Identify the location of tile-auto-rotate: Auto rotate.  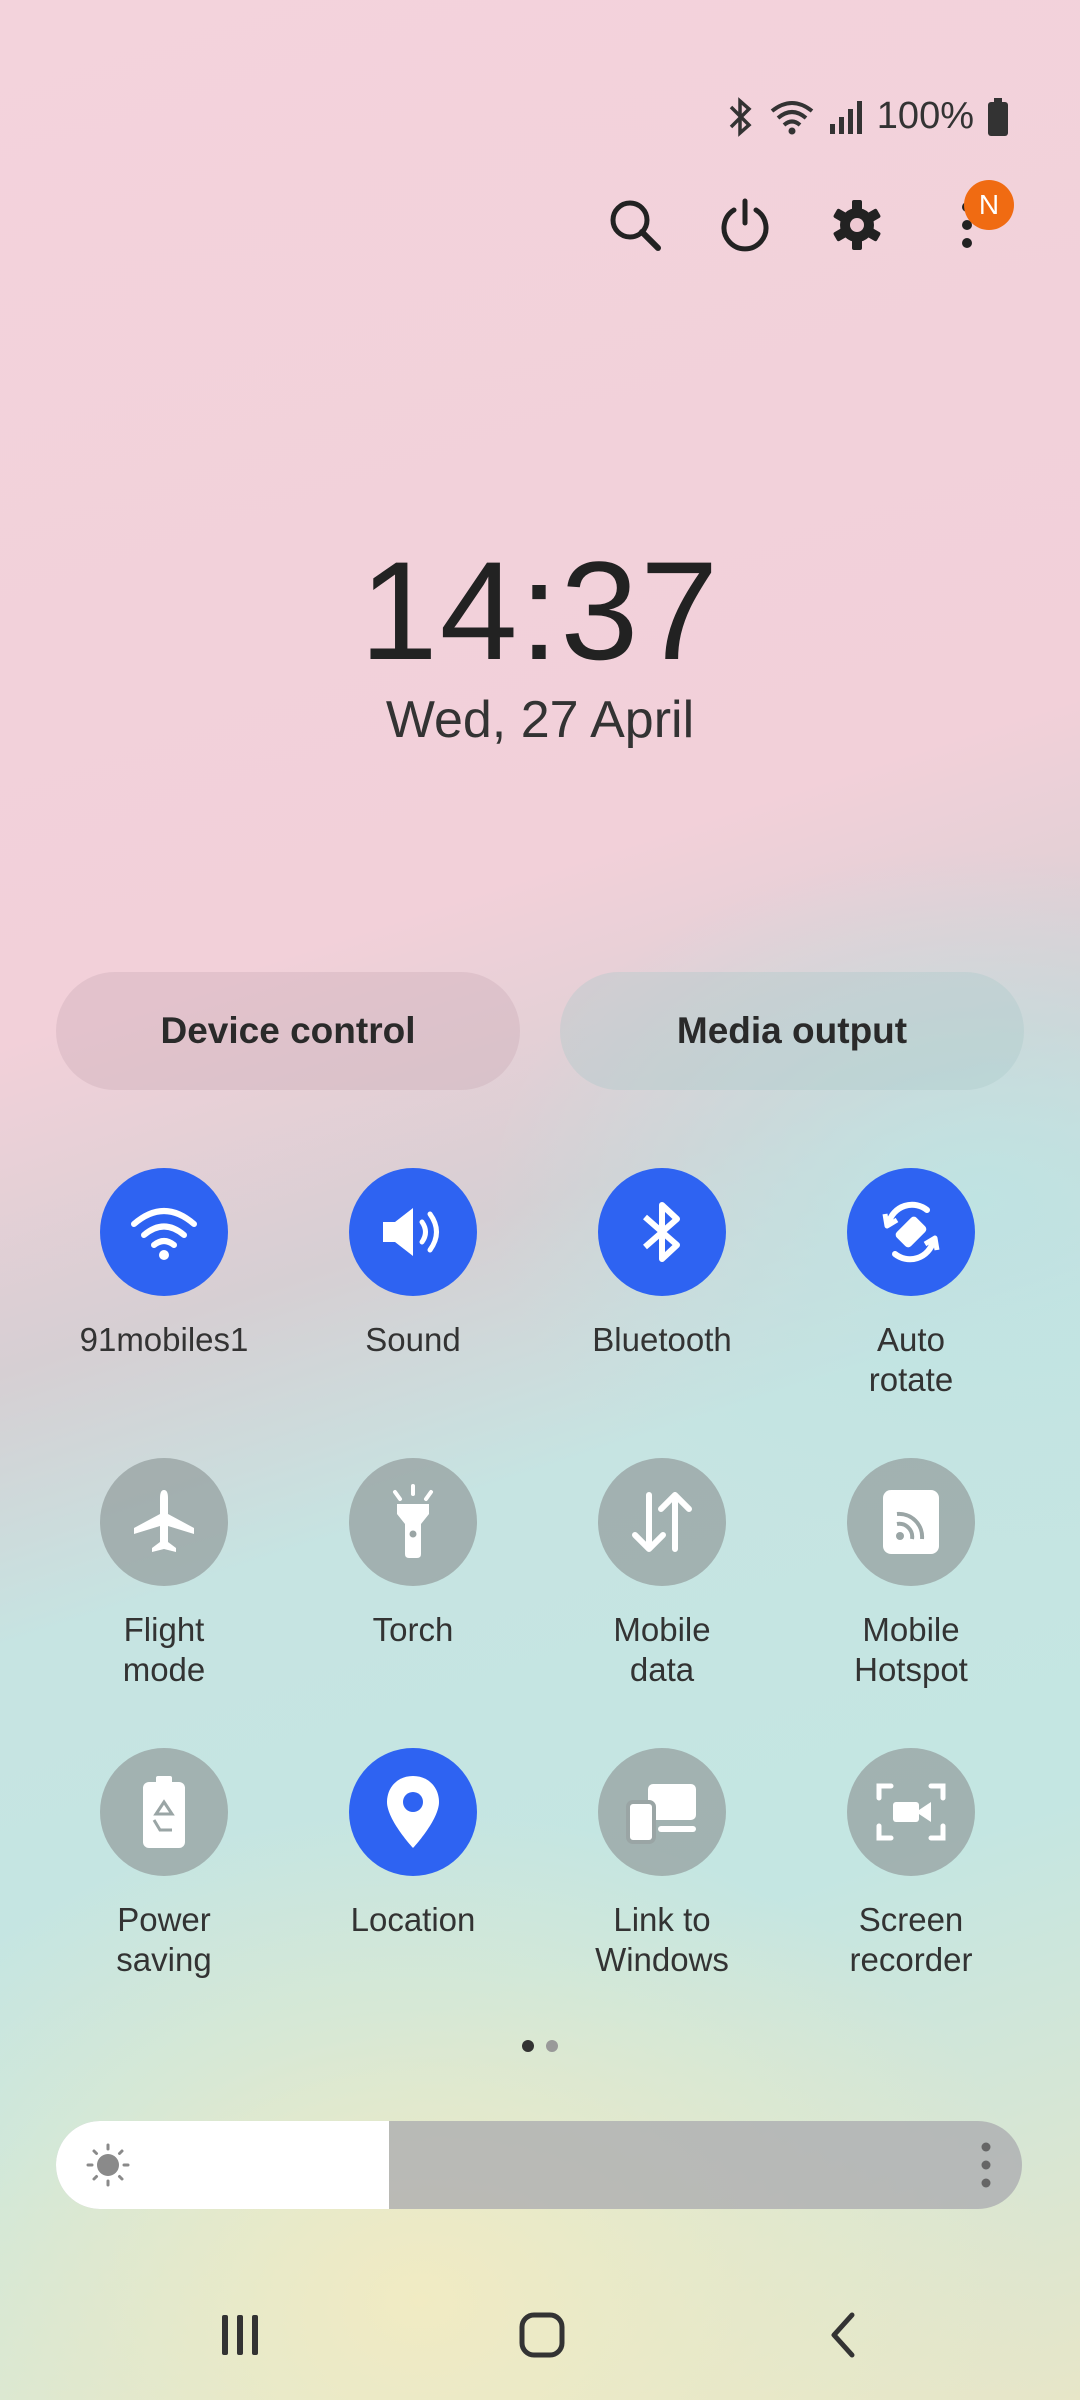
(911, 1308).